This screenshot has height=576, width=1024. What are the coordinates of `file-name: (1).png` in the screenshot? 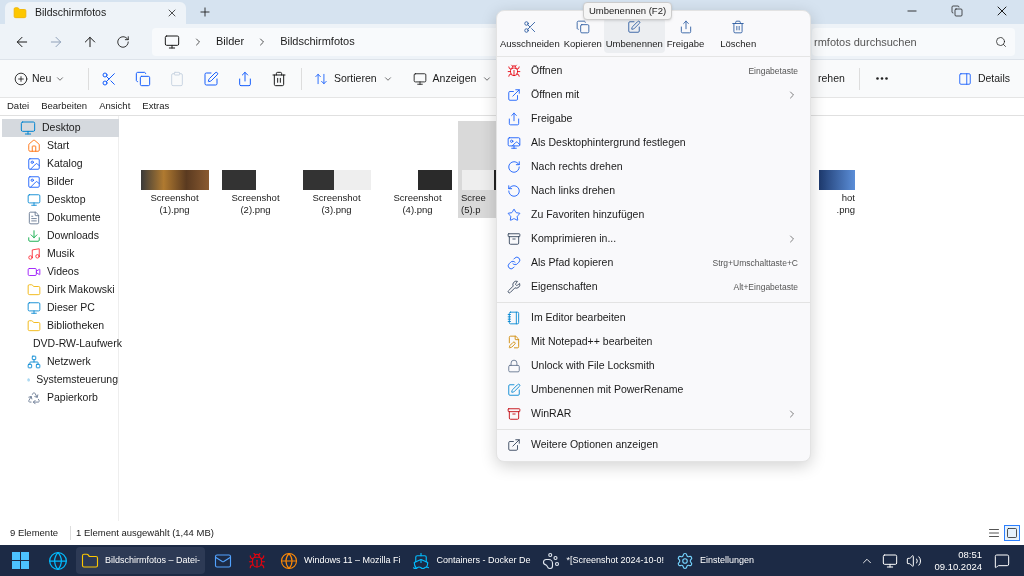 It's located at (174, 210).